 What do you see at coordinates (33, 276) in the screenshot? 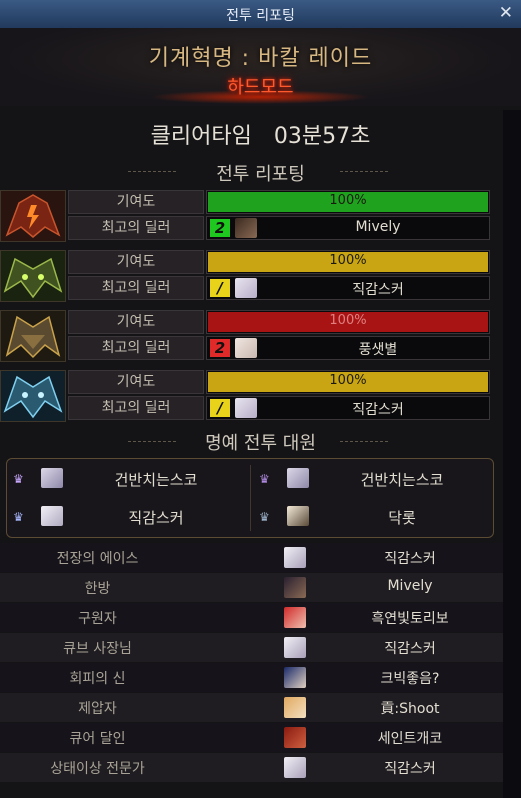
I see `poison-dragon-boss-icon` at bounding box center [33, 276].